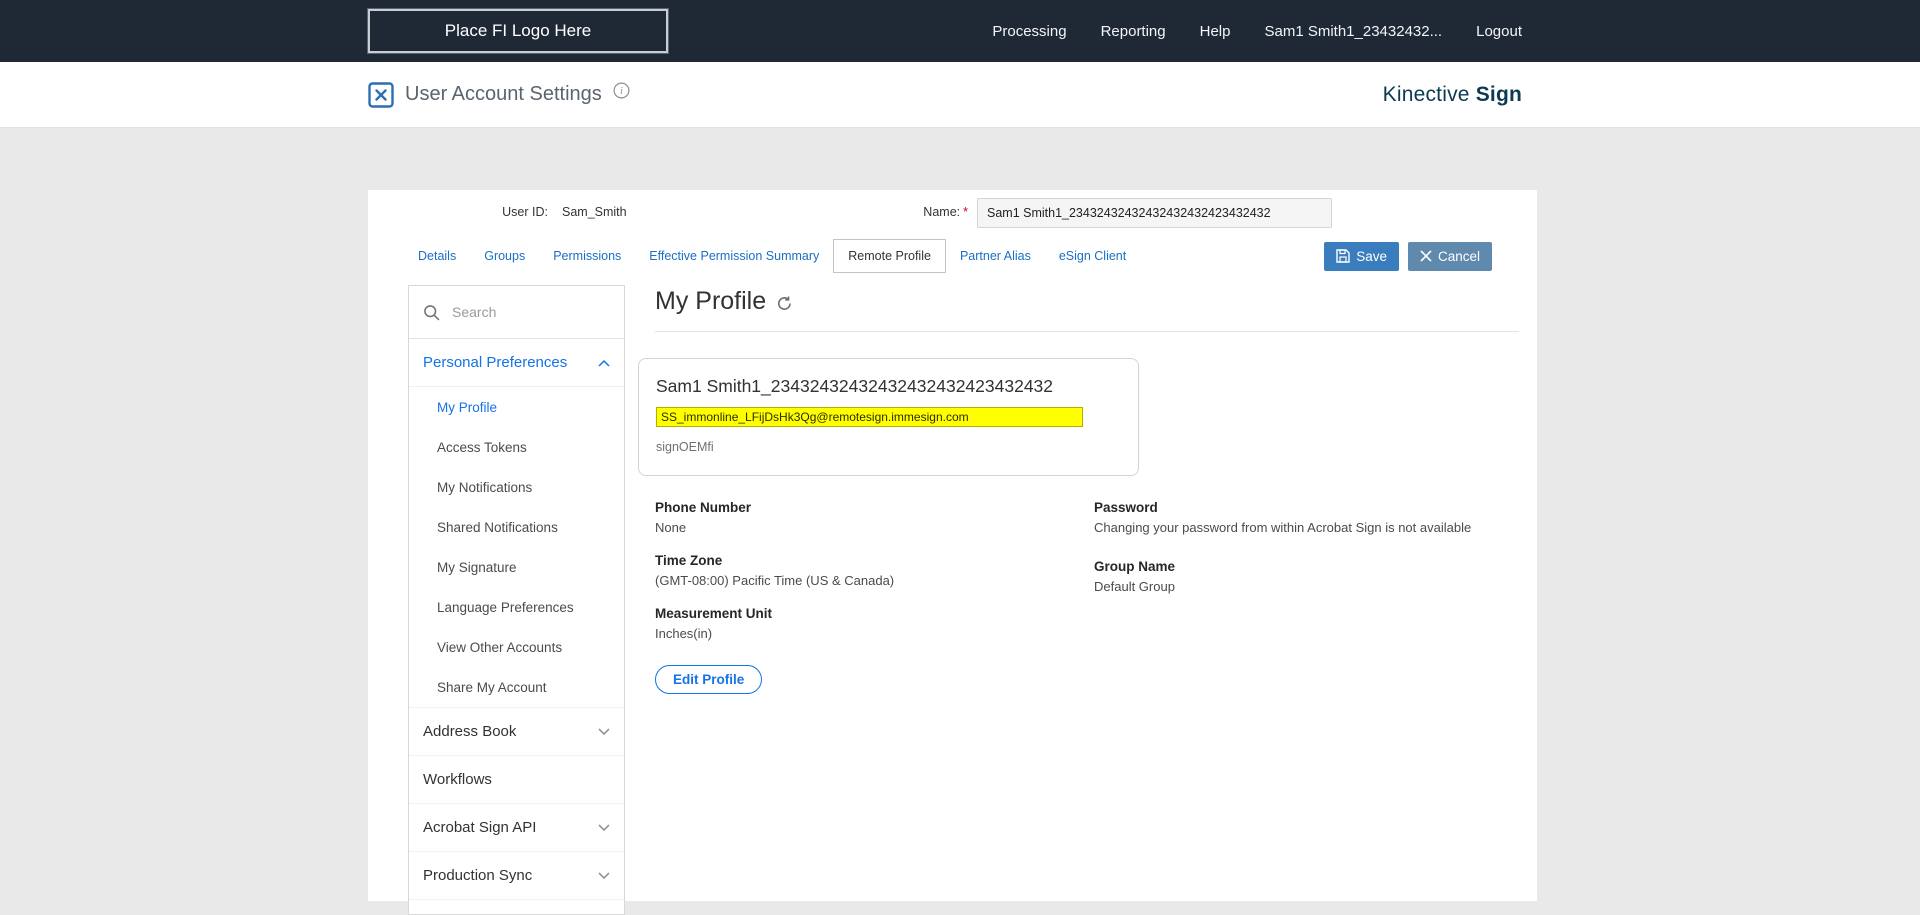 Image resolution: width=1920 pixels, height=915 pixels. I want to click on field-measurement-unit: Measurement Unit Inches(in), so click(874, 623).